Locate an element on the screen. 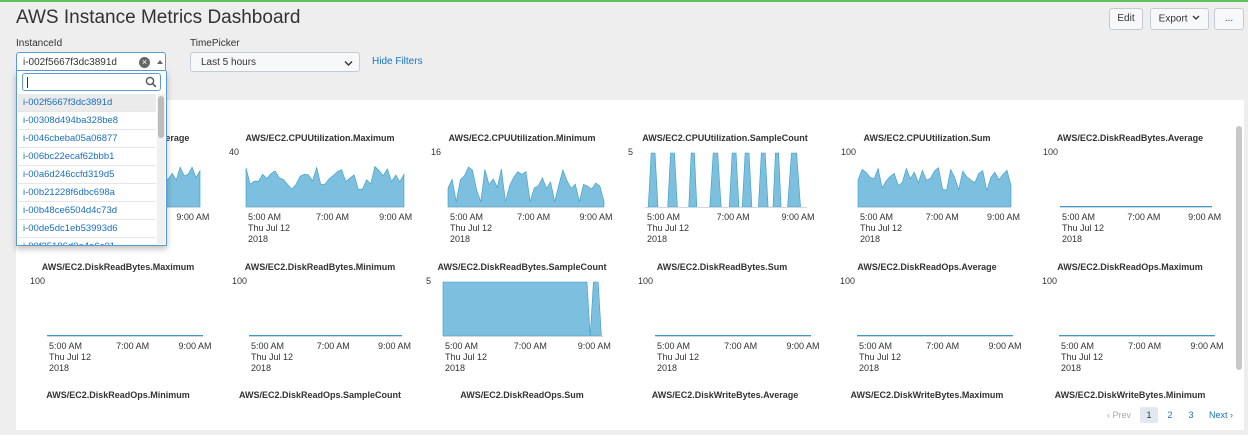 The height and width of the screenshot is (435, 1248). chart-title: AWS/EC2.DiskWriteBytes.Maximum is located at coordinates (927, 395).